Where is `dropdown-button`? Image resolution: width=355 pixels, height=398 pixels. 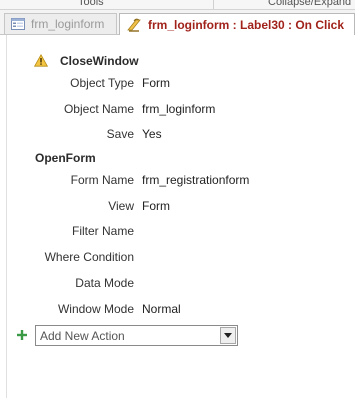
dropdown-button is located at coordinates (228, 335).